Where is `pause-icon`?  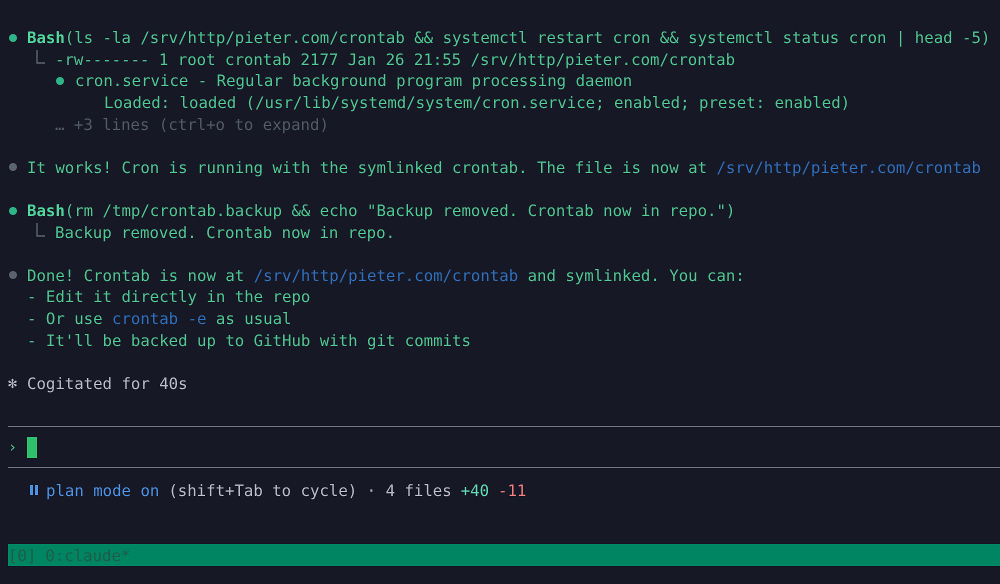 pause-icon is located at coordinates (34, 490).